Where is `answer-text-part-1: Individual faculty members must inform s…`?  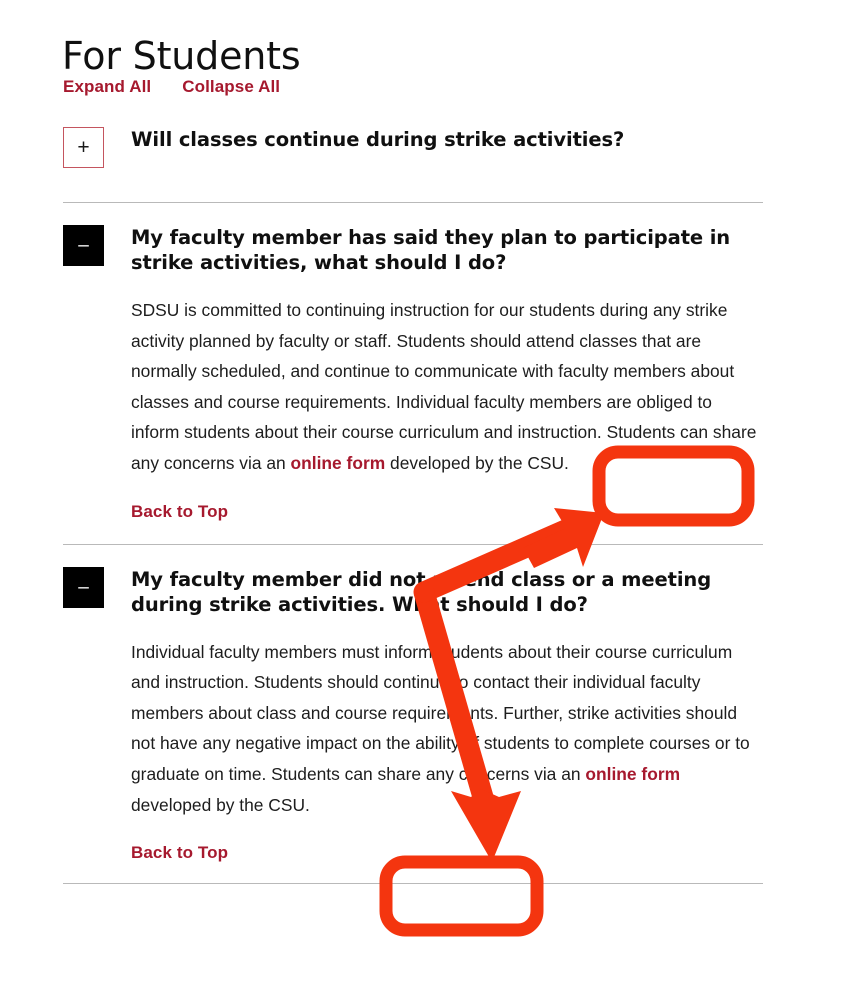 answer-text-part-1: Individual faculty members must inform s… is located at coordinates (440, 712).